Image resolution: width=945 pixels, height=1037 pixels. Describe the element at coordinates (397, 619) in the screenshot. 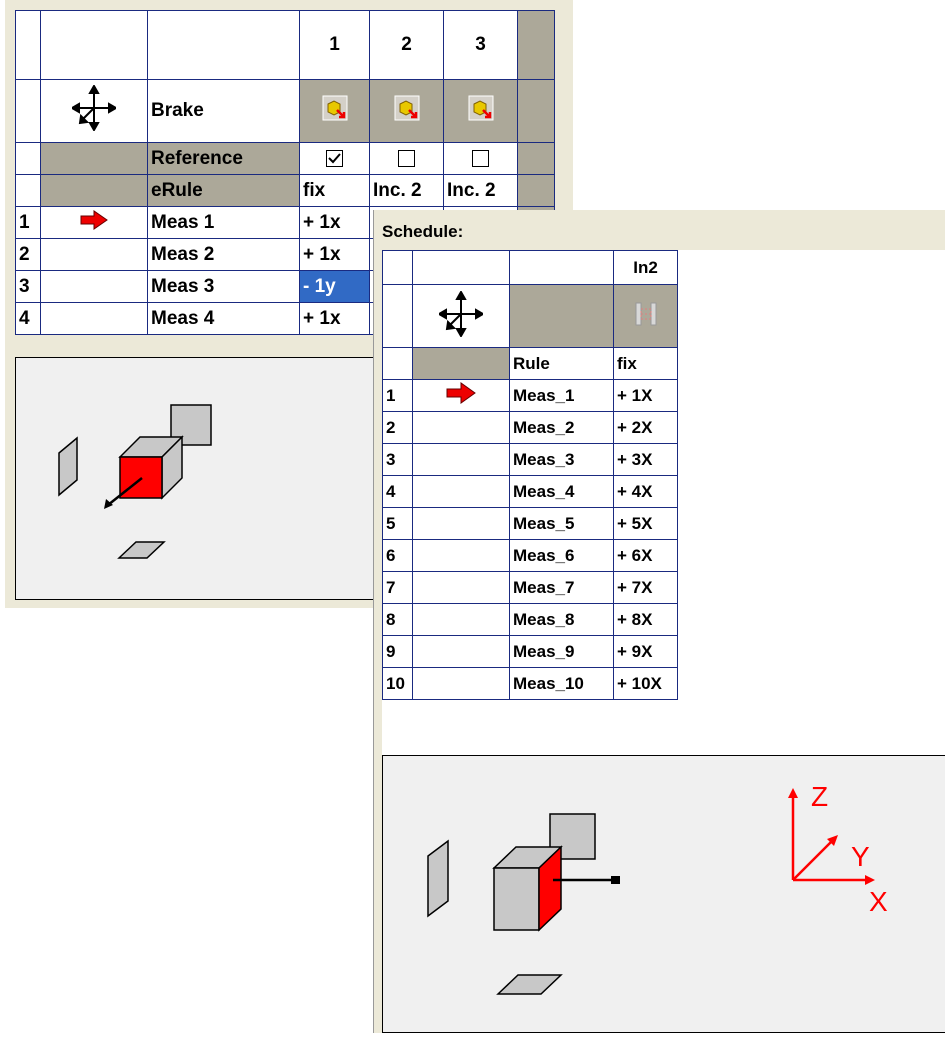

I see `row-index: 8` at that location.